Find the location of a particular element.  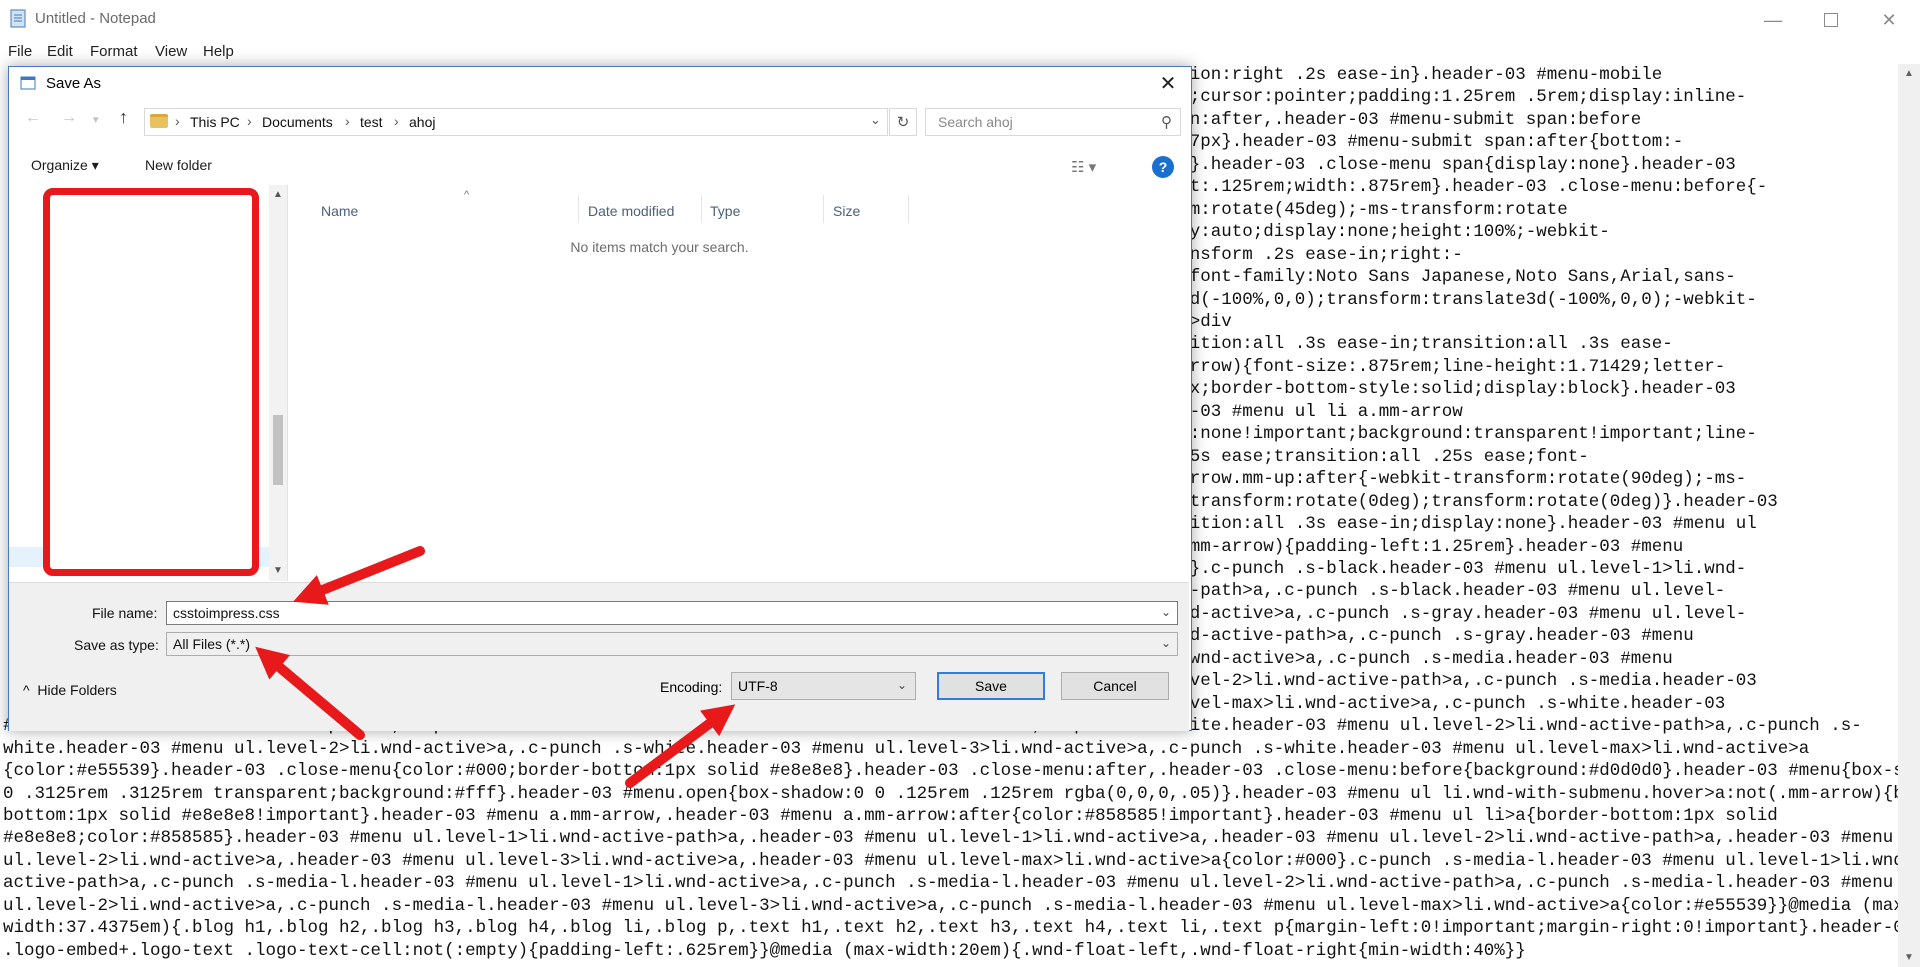

breadcrumb-ahoj: ahoj is located at coordinates (422, 122).